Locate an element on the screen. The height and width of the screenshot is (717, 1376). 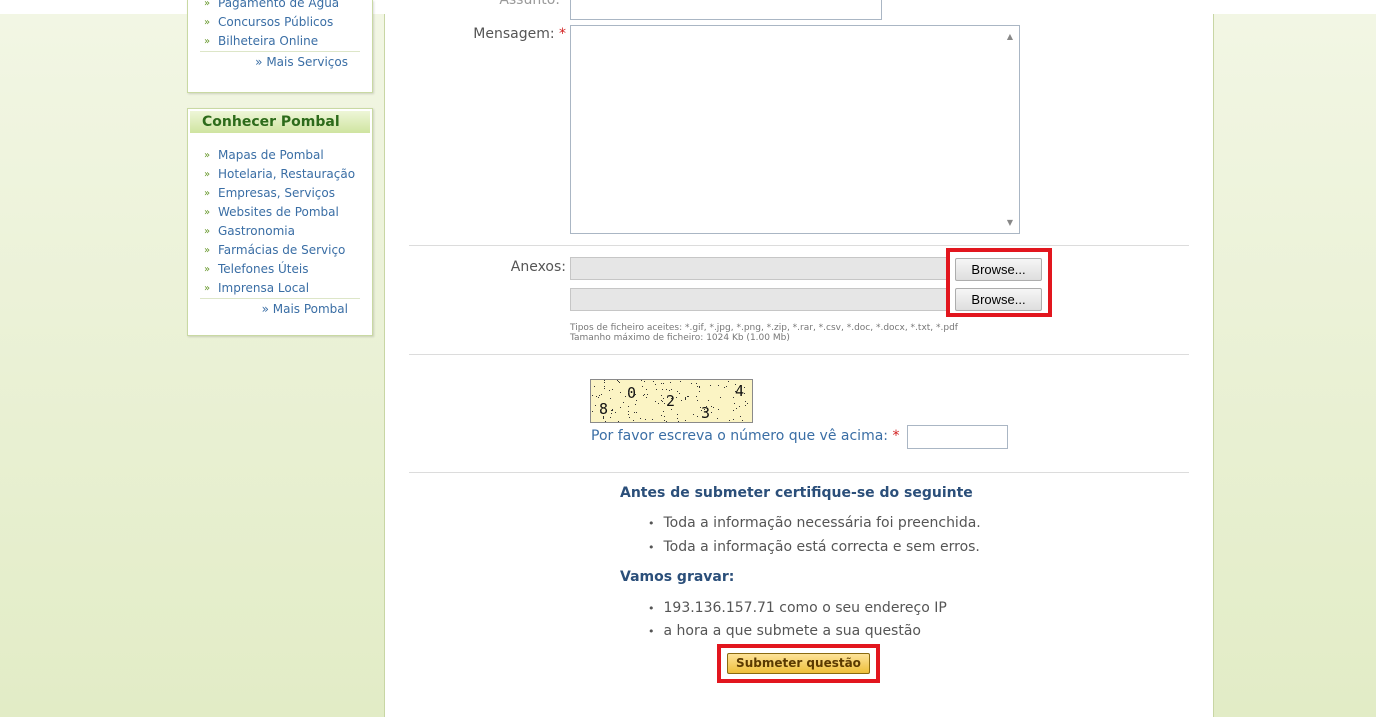
sidebar-item-telefones: » Telefones Úteis is located at coordinates (280, 269).